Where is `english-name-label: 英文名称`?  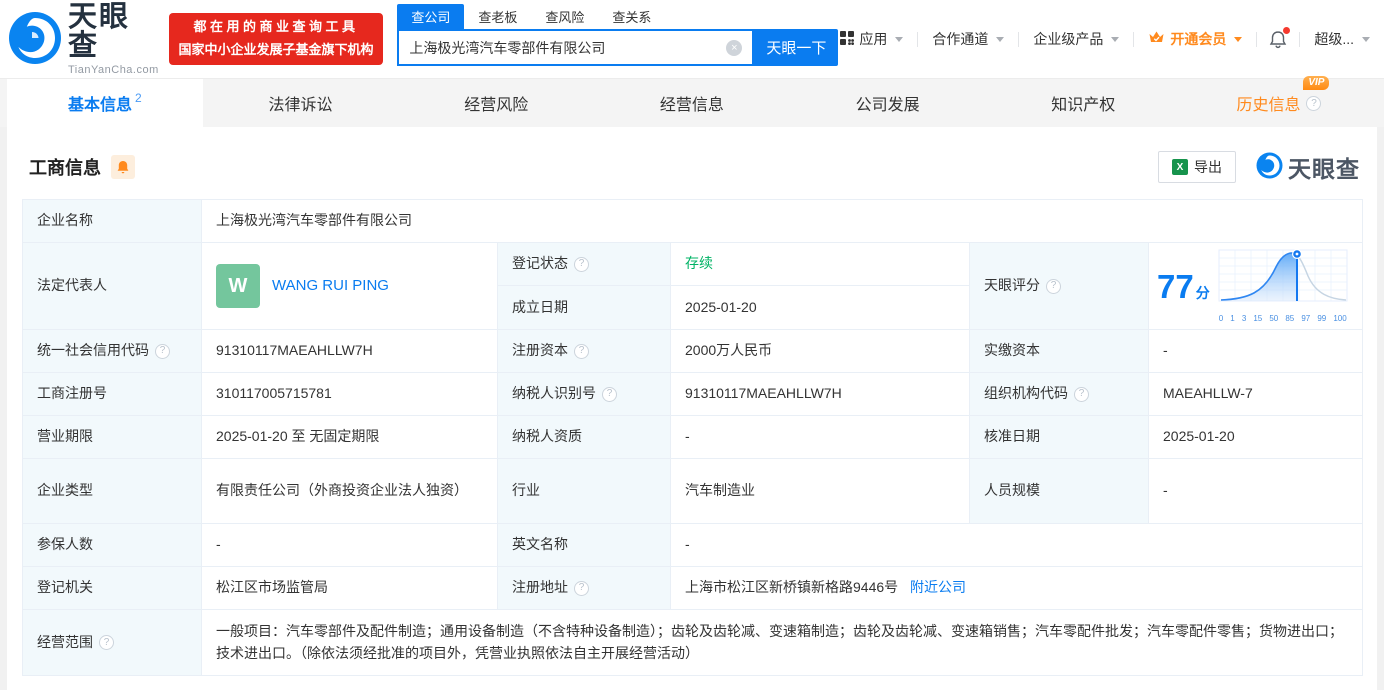 english-name-label: 英文名称 is located at coordinates (584, 545).